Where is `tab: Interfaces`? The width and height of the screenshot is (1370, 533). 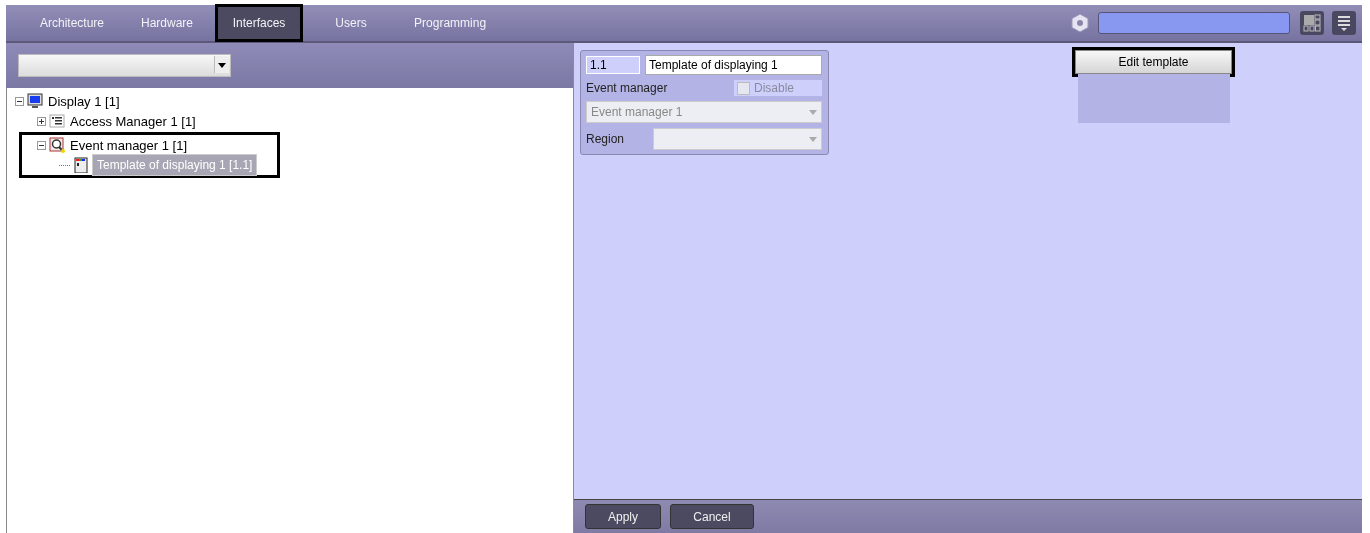
tab: Interfaces is located at coordinates (259, 23).